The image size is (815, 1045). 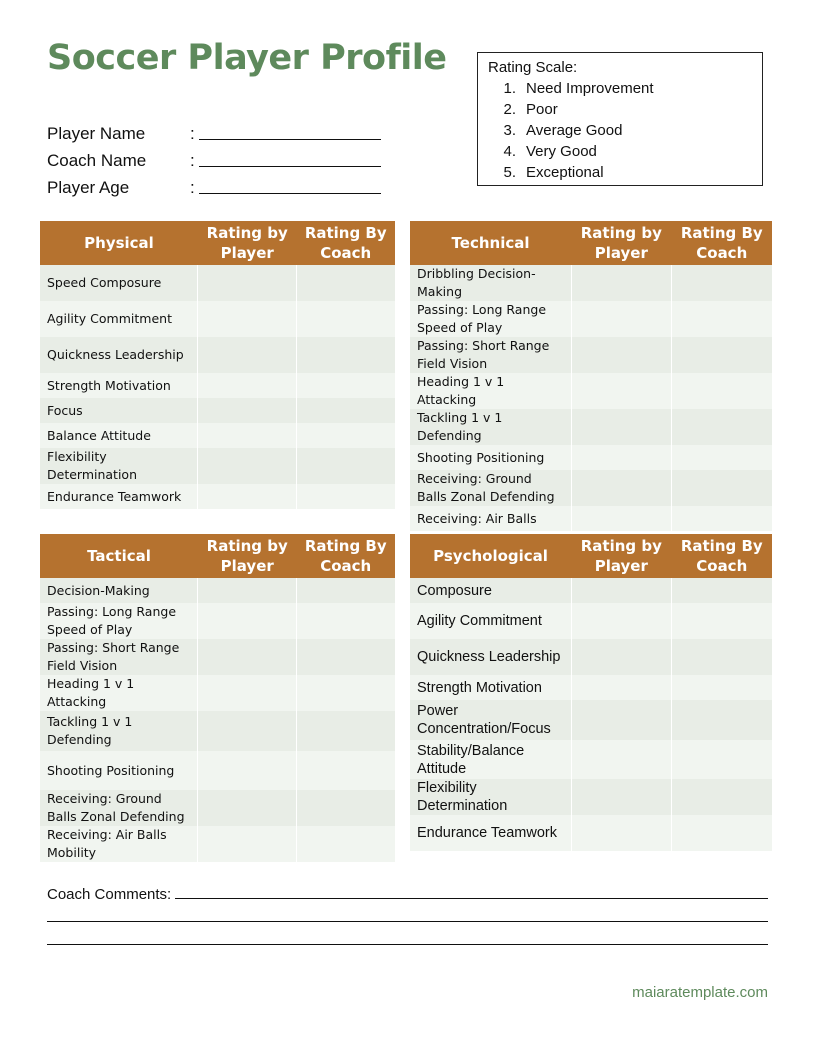 I want to click on attribute-name: Composure, so click(x=491, y=590).